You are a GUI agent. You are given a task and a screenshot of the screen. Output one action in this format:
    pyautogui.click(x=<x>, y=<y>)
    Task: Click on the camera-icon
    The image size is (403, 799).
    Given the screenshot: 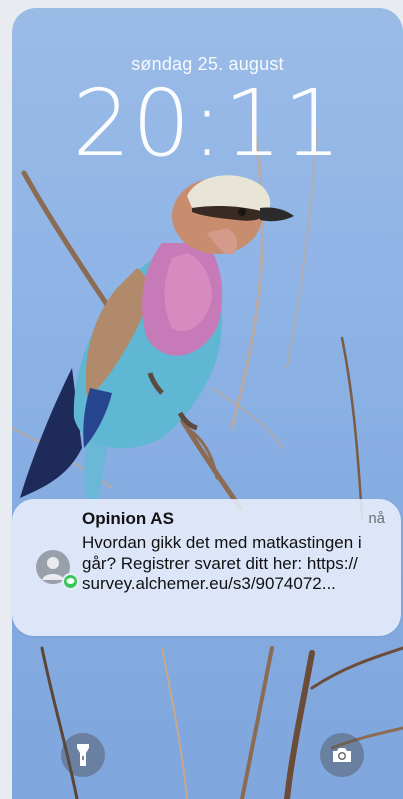 What is the action you would take?
    pyautogui.click(x=342, y=755)
    